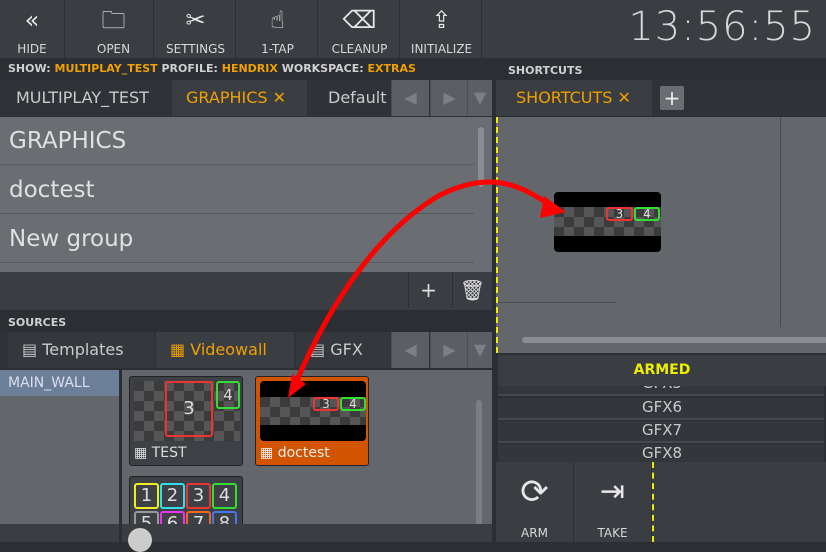 Image resolution: width=826 pixels, height=552 pixels. I want to click on drag-arrow, so click(420, 286).